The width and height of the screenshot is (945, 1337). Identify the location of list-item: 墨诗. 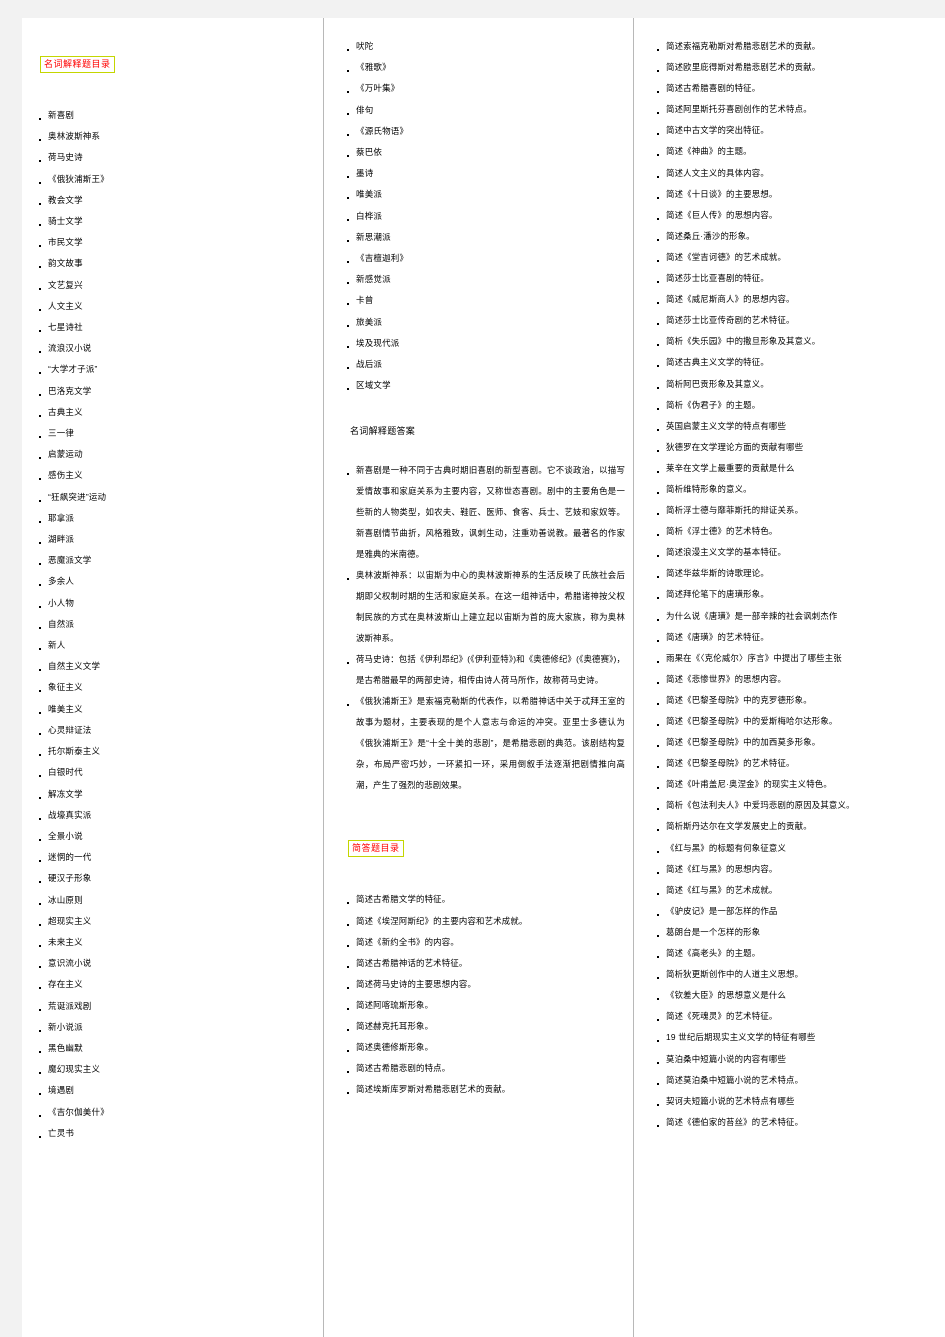
(481, 173).